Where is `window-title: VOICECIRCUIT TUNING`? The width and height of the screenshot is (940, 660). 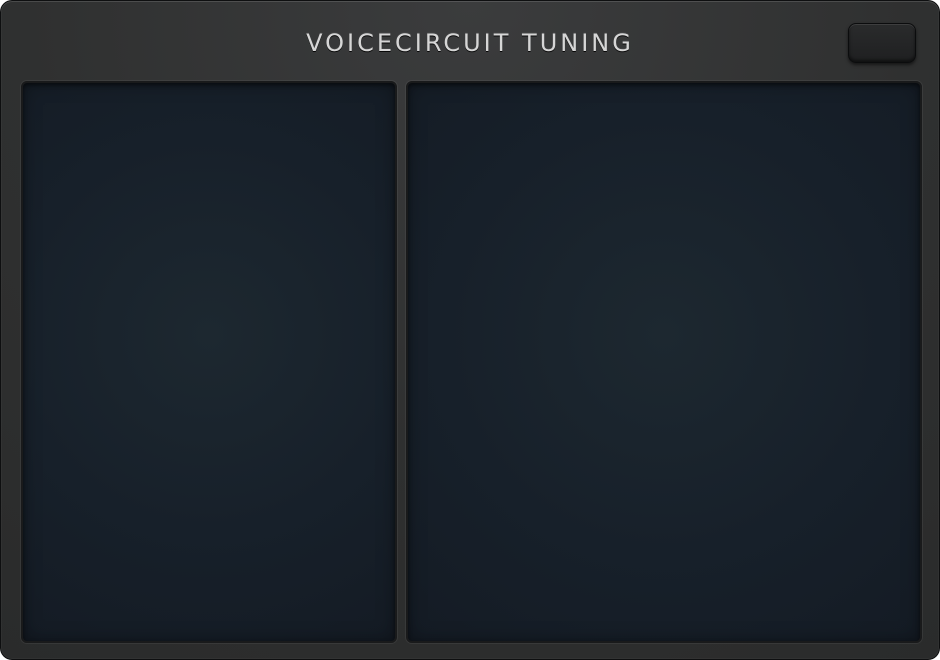 window-title: VOICECIRCUIT TUNING is located at coordinates (470, 43).